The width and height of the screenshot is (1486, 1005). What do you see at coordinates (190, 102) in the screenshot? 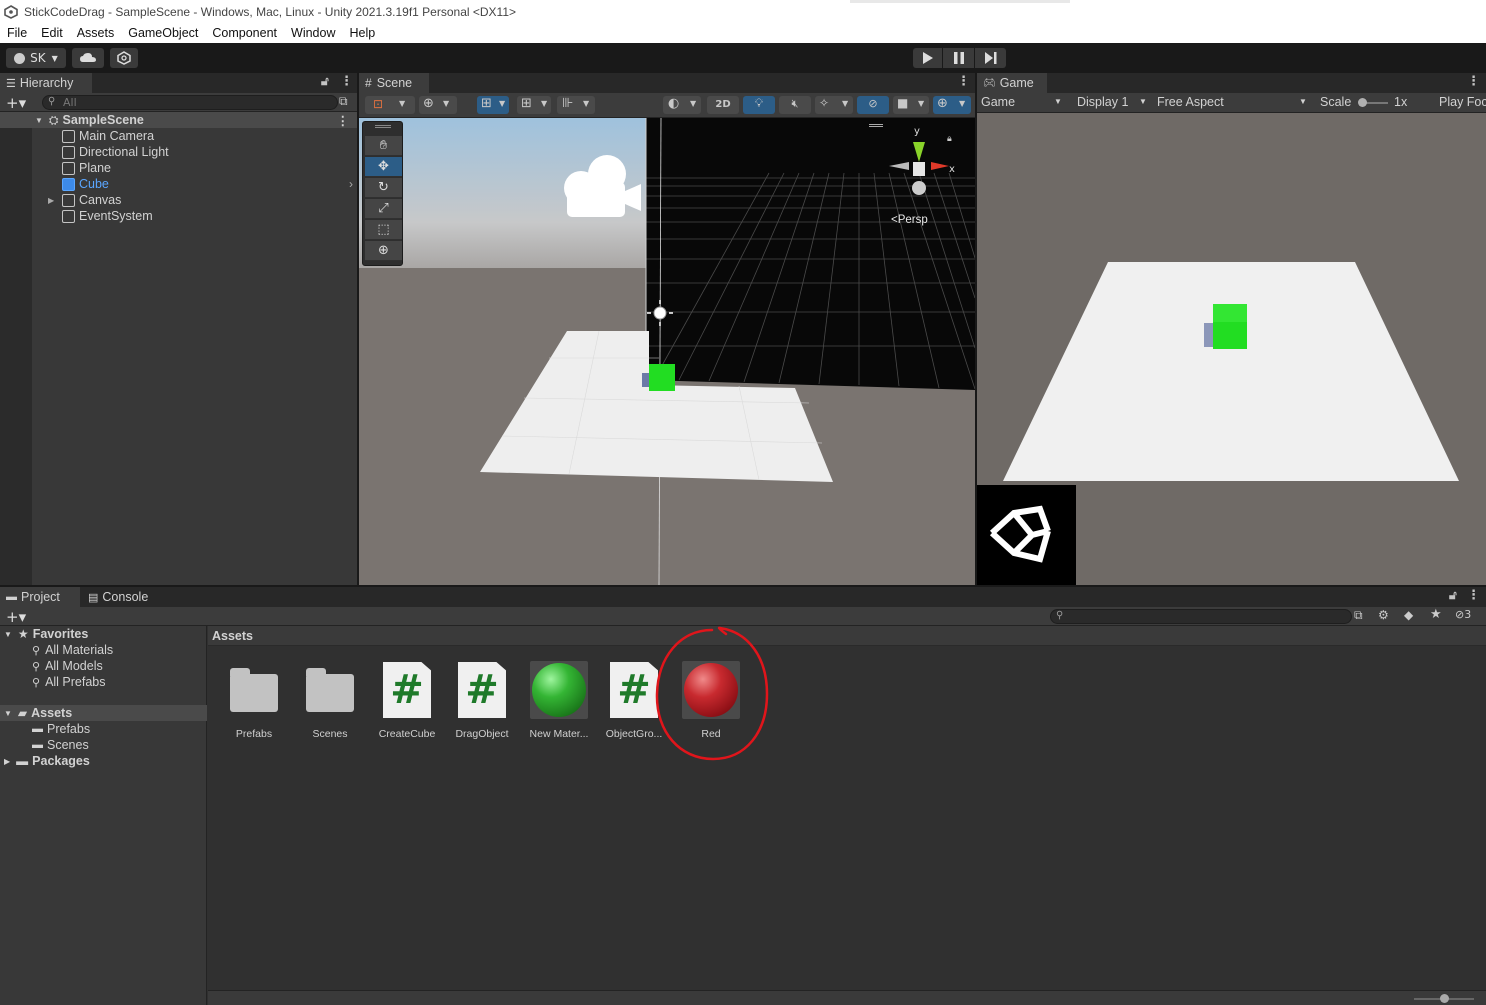
I see `hierarchy-search-field: ⚲ All` at bounding box center [190, 102].